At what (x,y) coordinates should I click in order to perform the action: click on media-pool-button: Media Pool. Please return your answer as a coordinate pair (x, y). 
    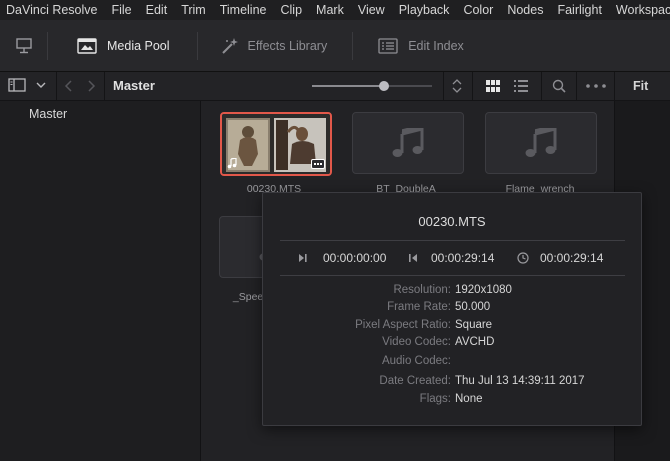
    Looking at the image, I should click on (122, 45).